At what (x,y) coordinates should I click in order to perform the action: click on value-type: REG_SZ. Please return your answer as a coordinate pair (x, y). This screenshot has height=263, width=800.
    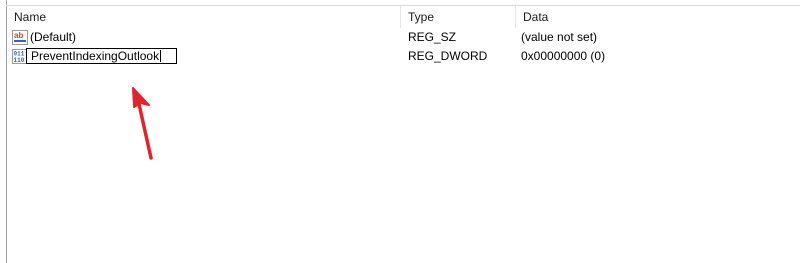
    Looking at the image, I should click on (432, 37).